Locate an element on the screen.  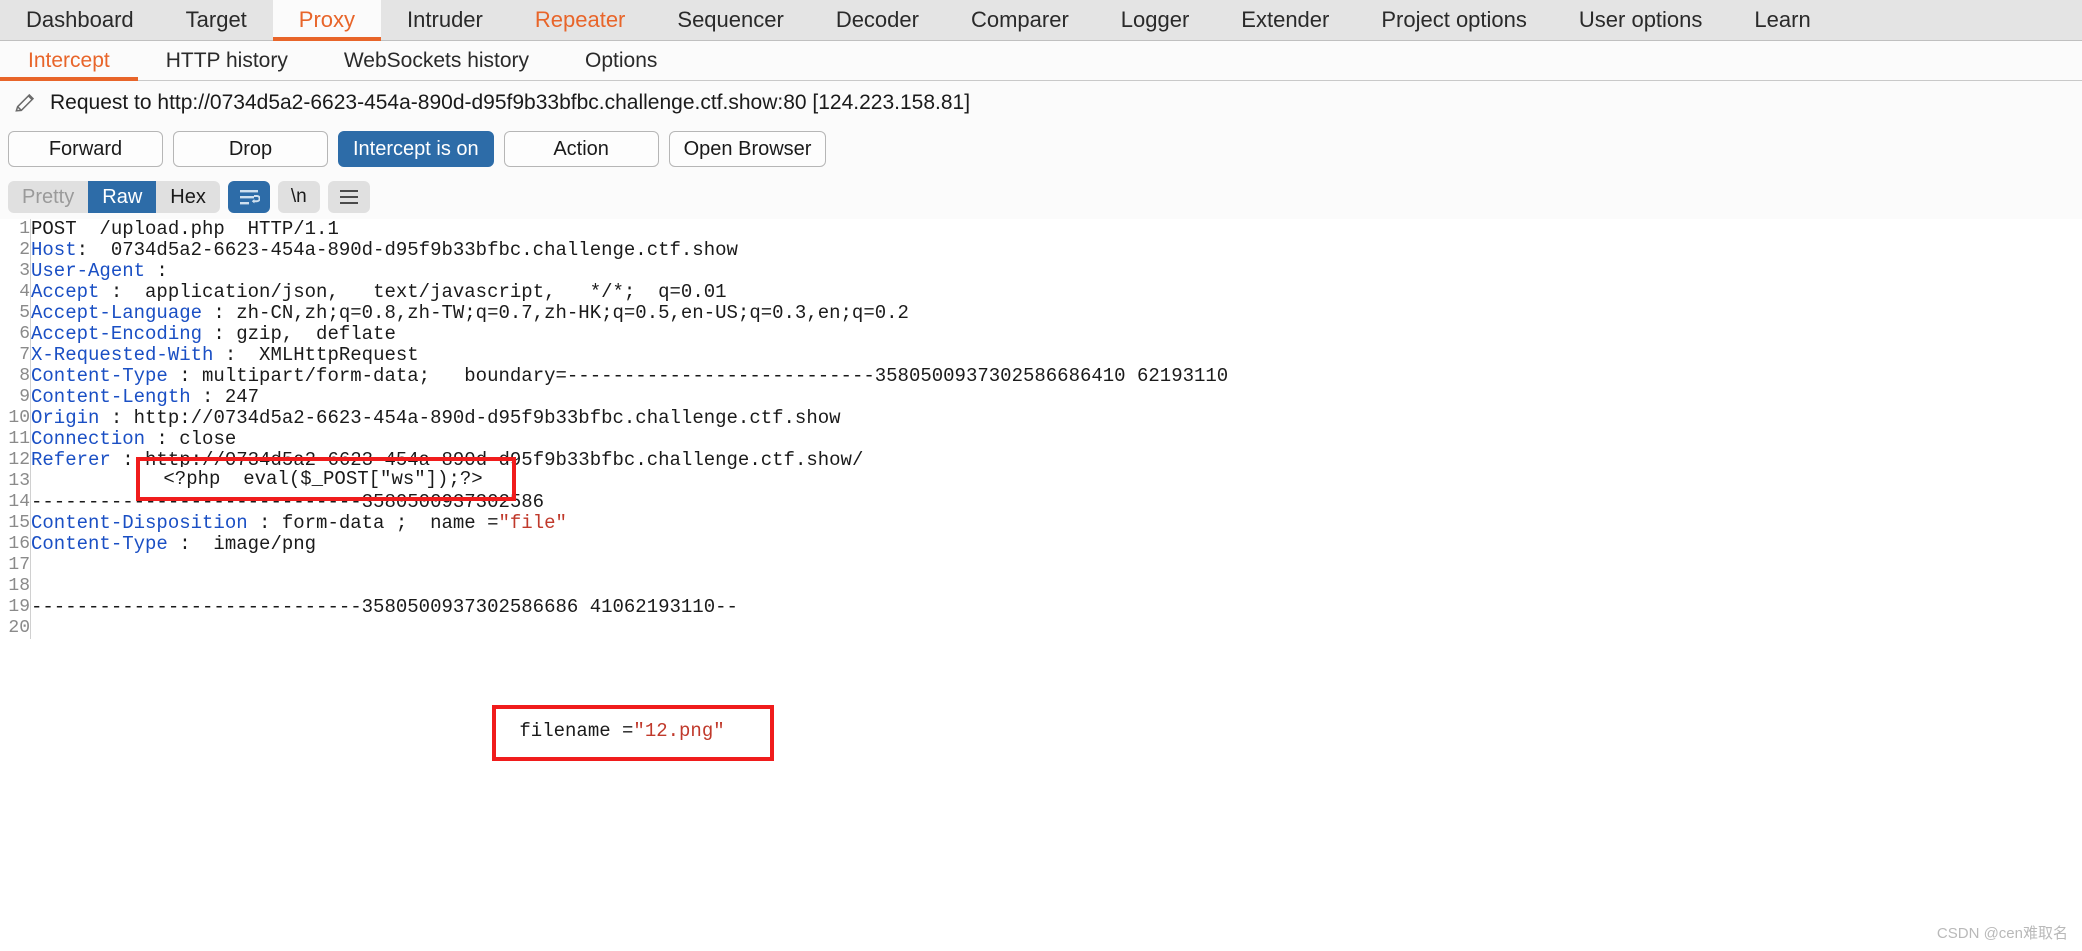
editor-menu-button is located at coordinates (348, 197).